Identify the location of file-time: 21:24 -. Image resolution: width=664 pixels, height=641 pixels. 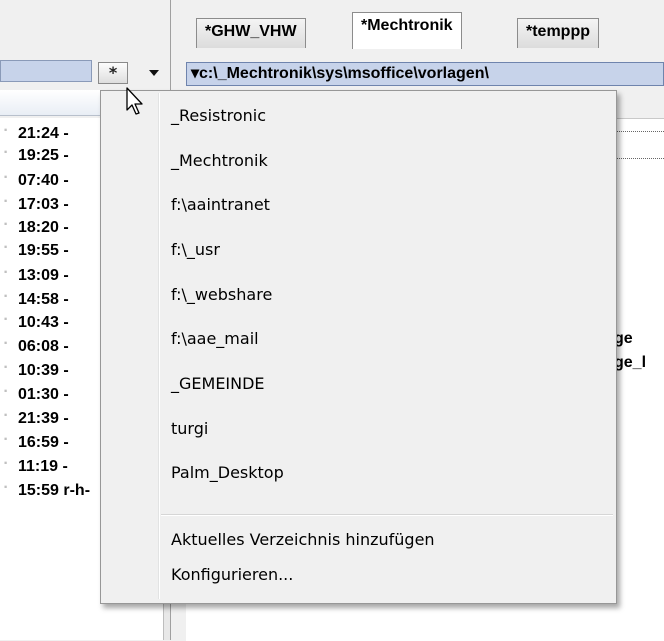
(43, 133).